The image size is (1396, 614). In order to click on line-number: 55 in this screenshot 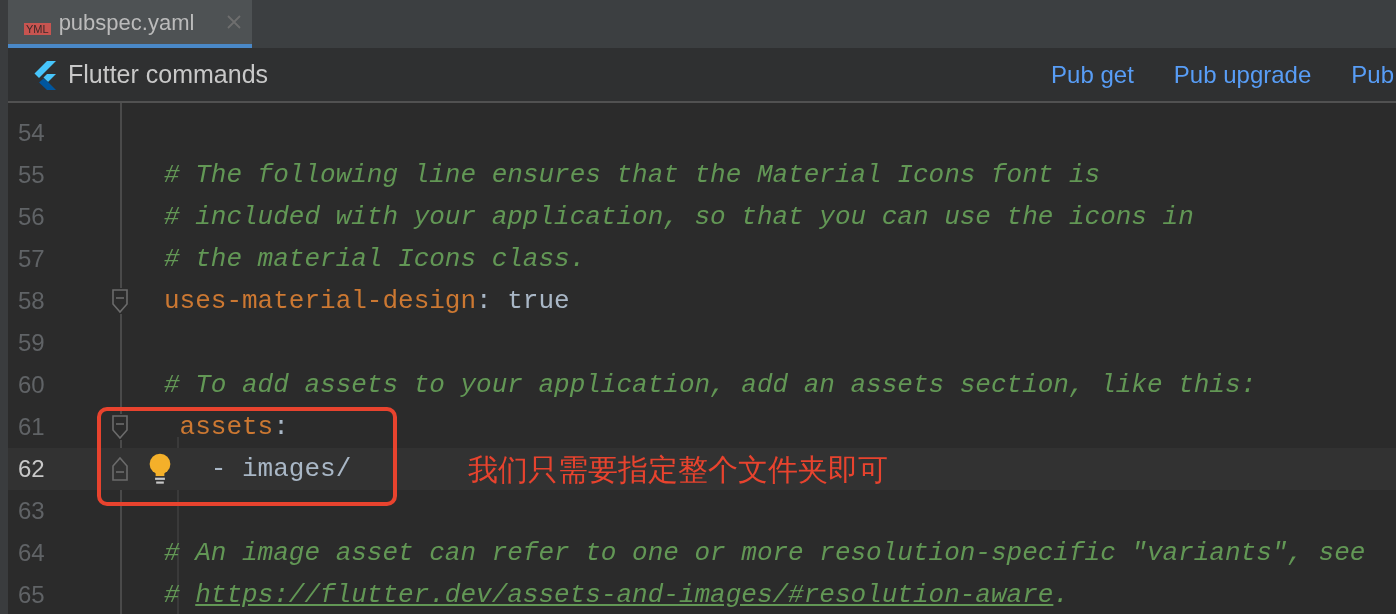, I will do `click(31, 175)`.